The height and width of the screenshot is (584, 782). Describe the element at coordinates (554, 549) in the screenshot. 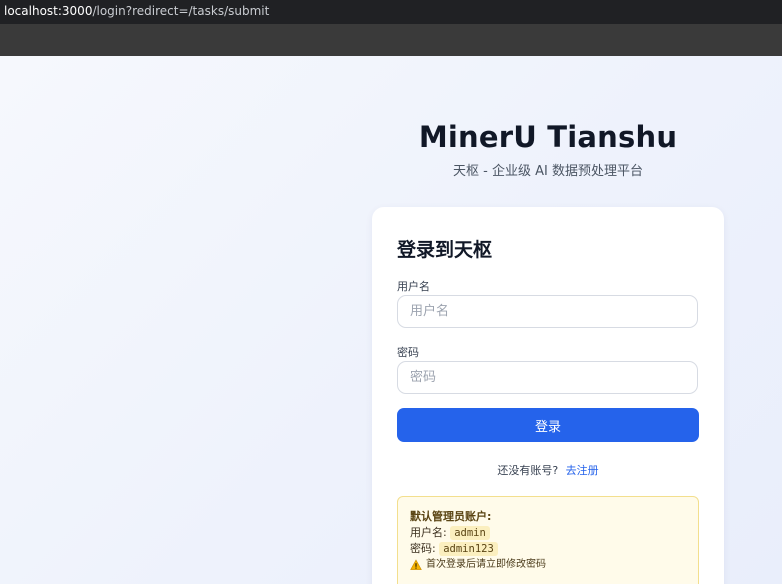

I see `notice-password-row: 密码: admin123` at that location.